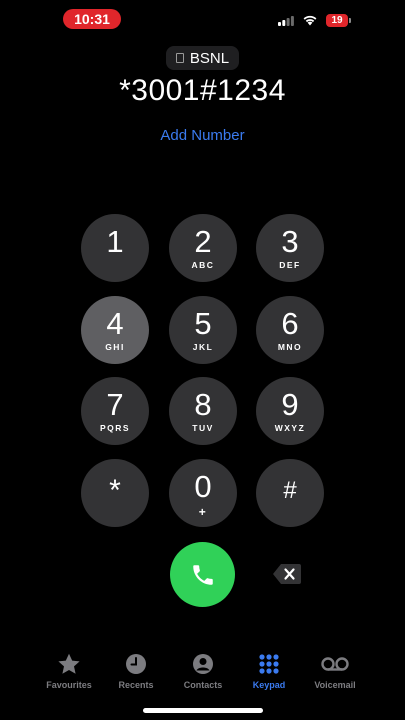  Describe the element at coordinates (179, 58) in the screenshot. I see `sim-card-icon` at that location.